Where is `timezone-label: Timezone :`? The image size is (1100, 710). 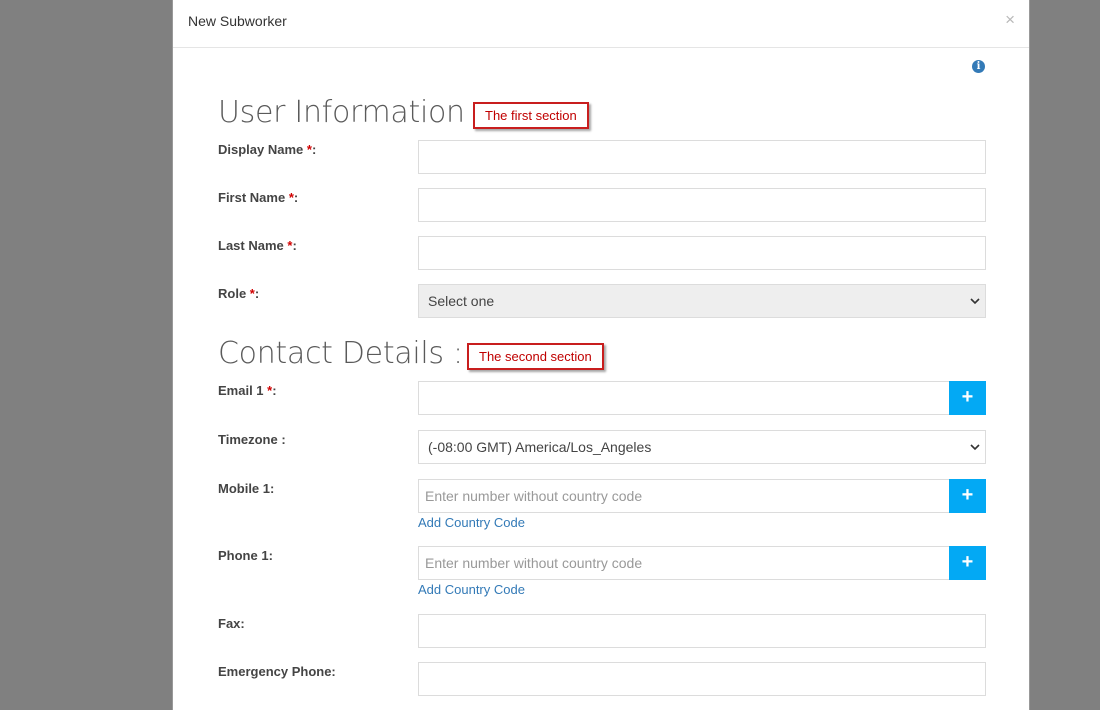 timezone-label: Timezone : is located at coordinates (252, 439).